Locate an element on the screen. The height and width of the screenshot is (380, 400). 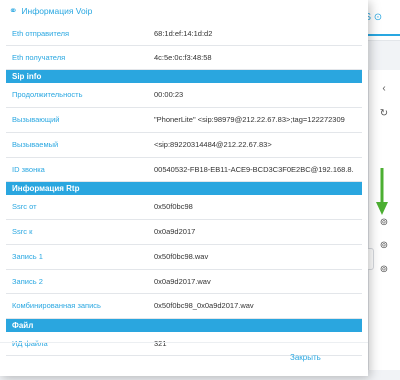
section-header: Информация Rtp is located at coordinates (184, 188).